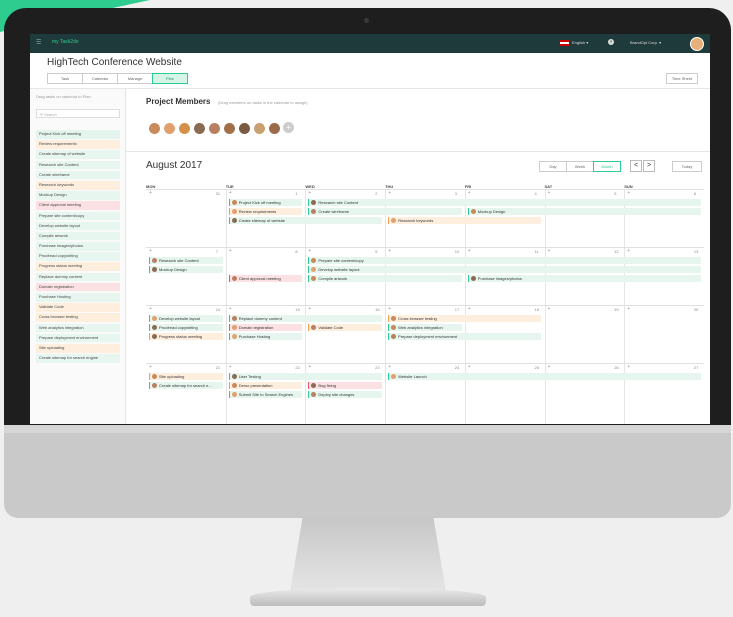  What do you see at coordinates (385, 278) in the screenshot?
I see `calendar-event: Compile artwork` at bounding box center [385, 278].